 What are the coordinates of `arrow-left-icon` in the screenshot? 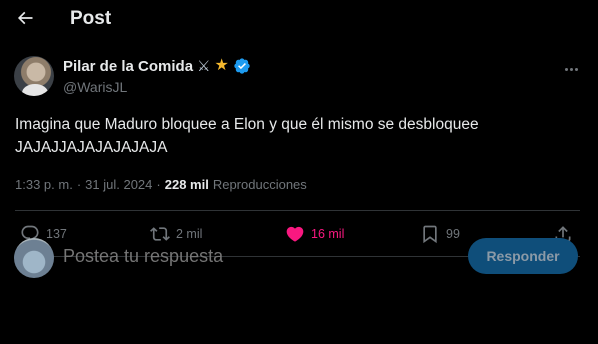 It's located at (25, 18).